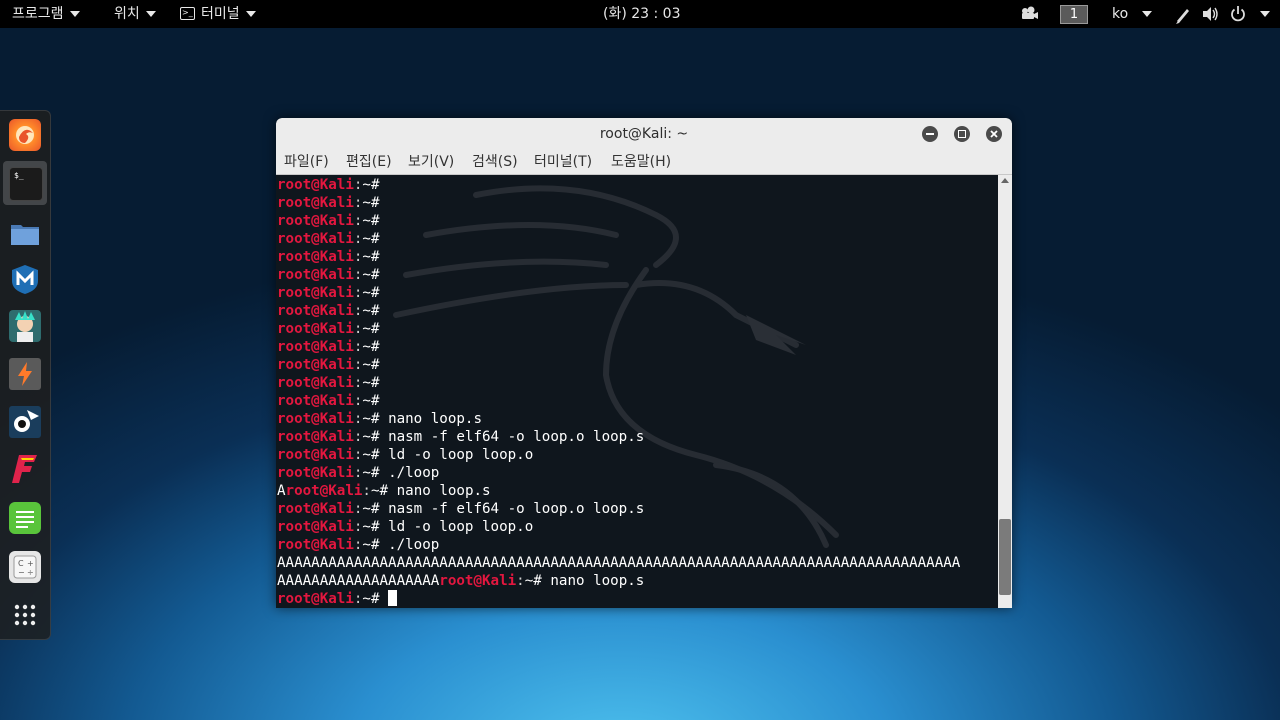 This screenshot has height=720, width=1280. I want to click on workspace-indicator: 1, so click(1074, 14).